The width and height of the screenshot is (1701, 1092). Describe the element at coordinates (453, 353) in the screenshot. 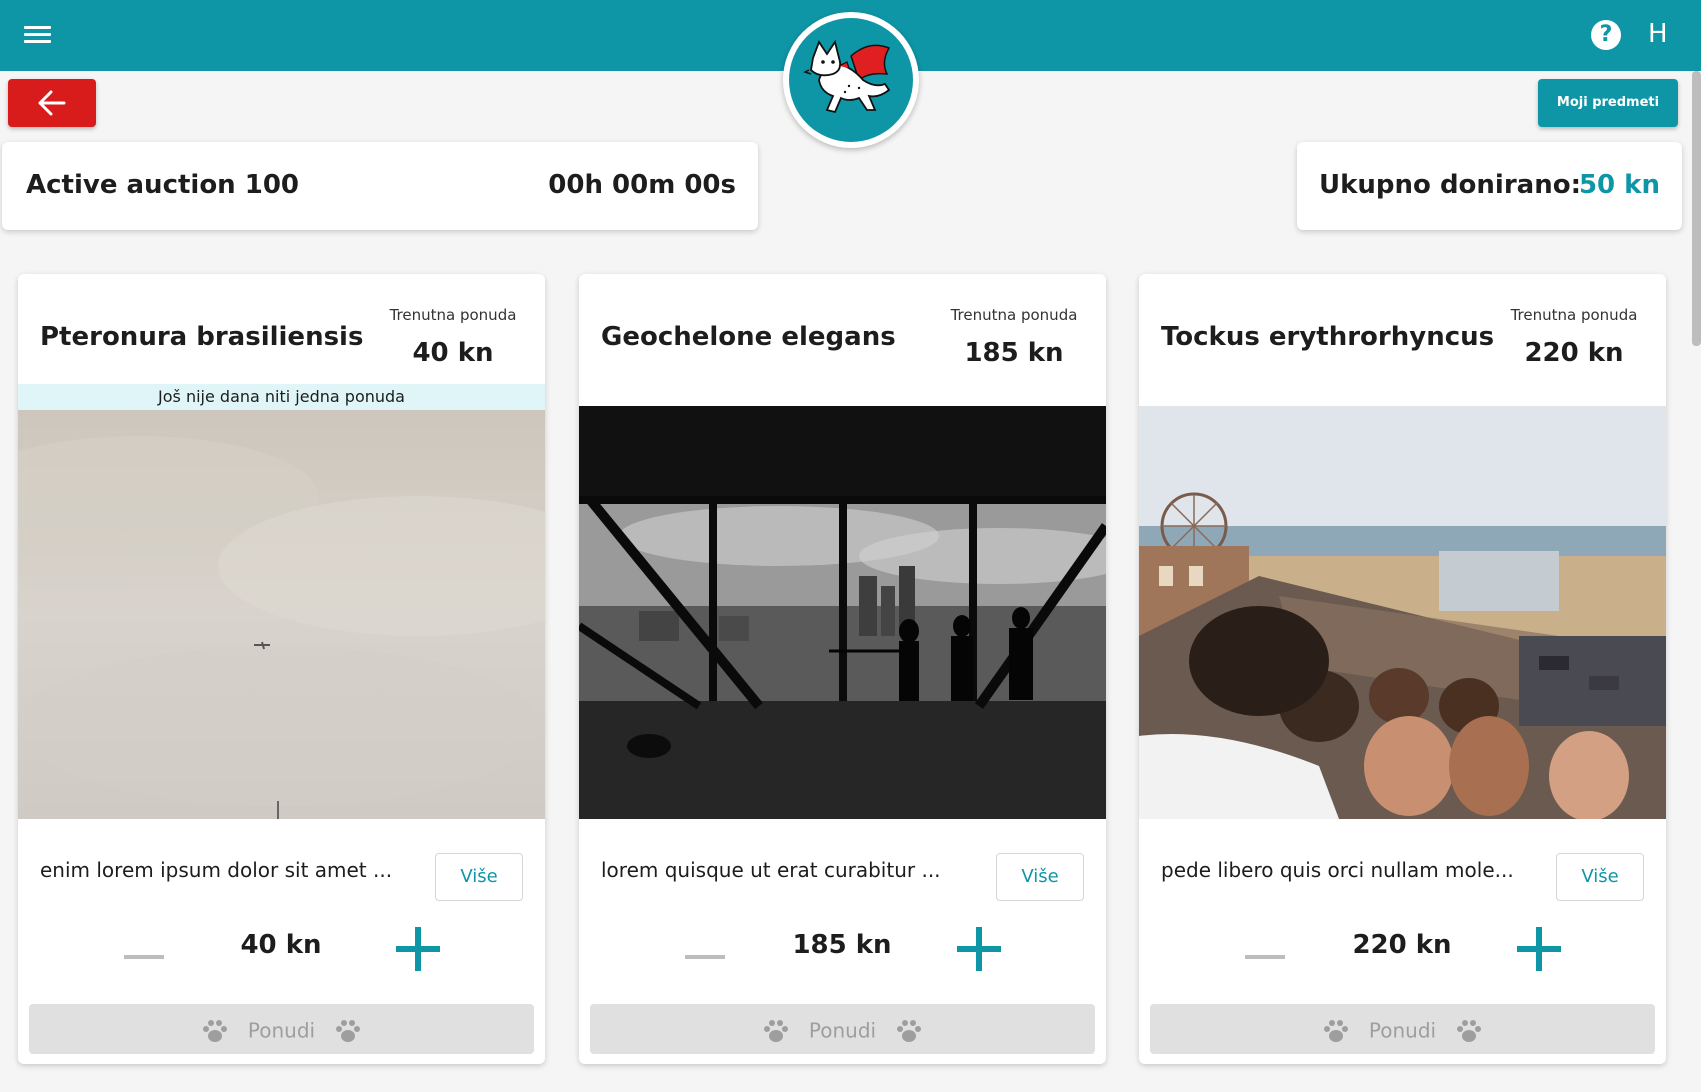

I see `current-bid-value: 40 kn` at that location.